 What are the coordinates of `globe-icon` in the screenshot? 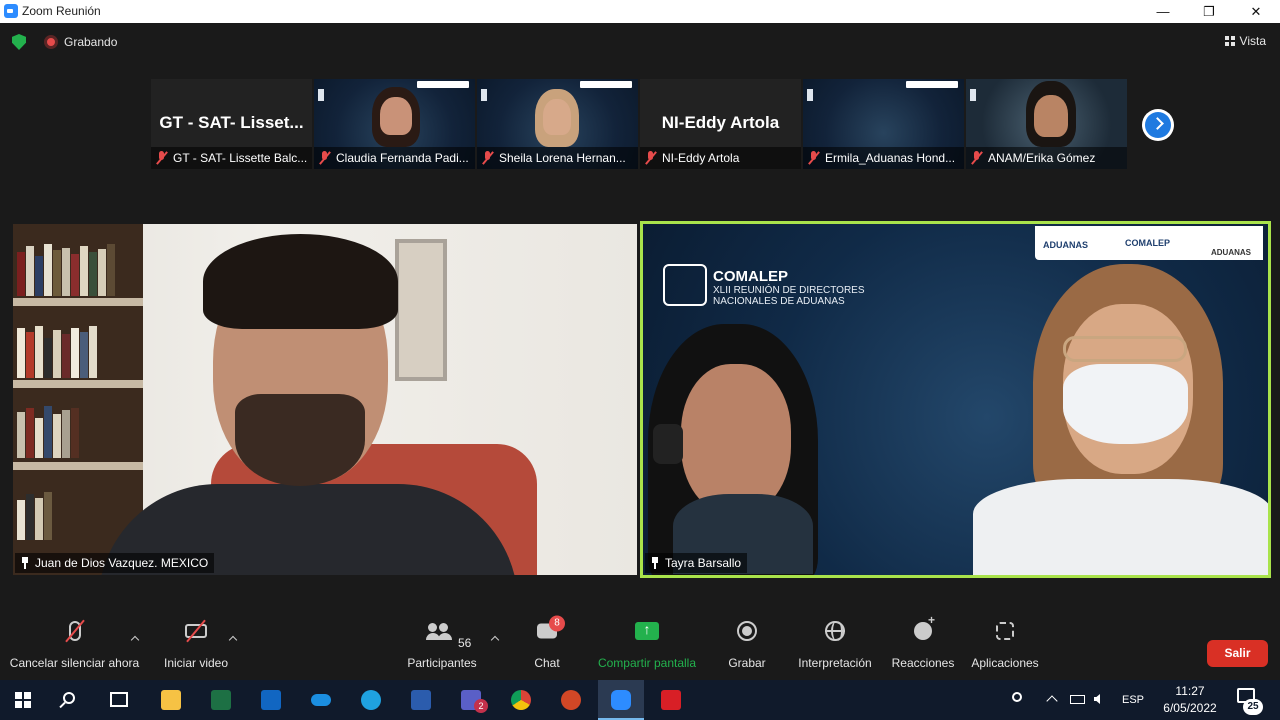 It's located at (835, 631).